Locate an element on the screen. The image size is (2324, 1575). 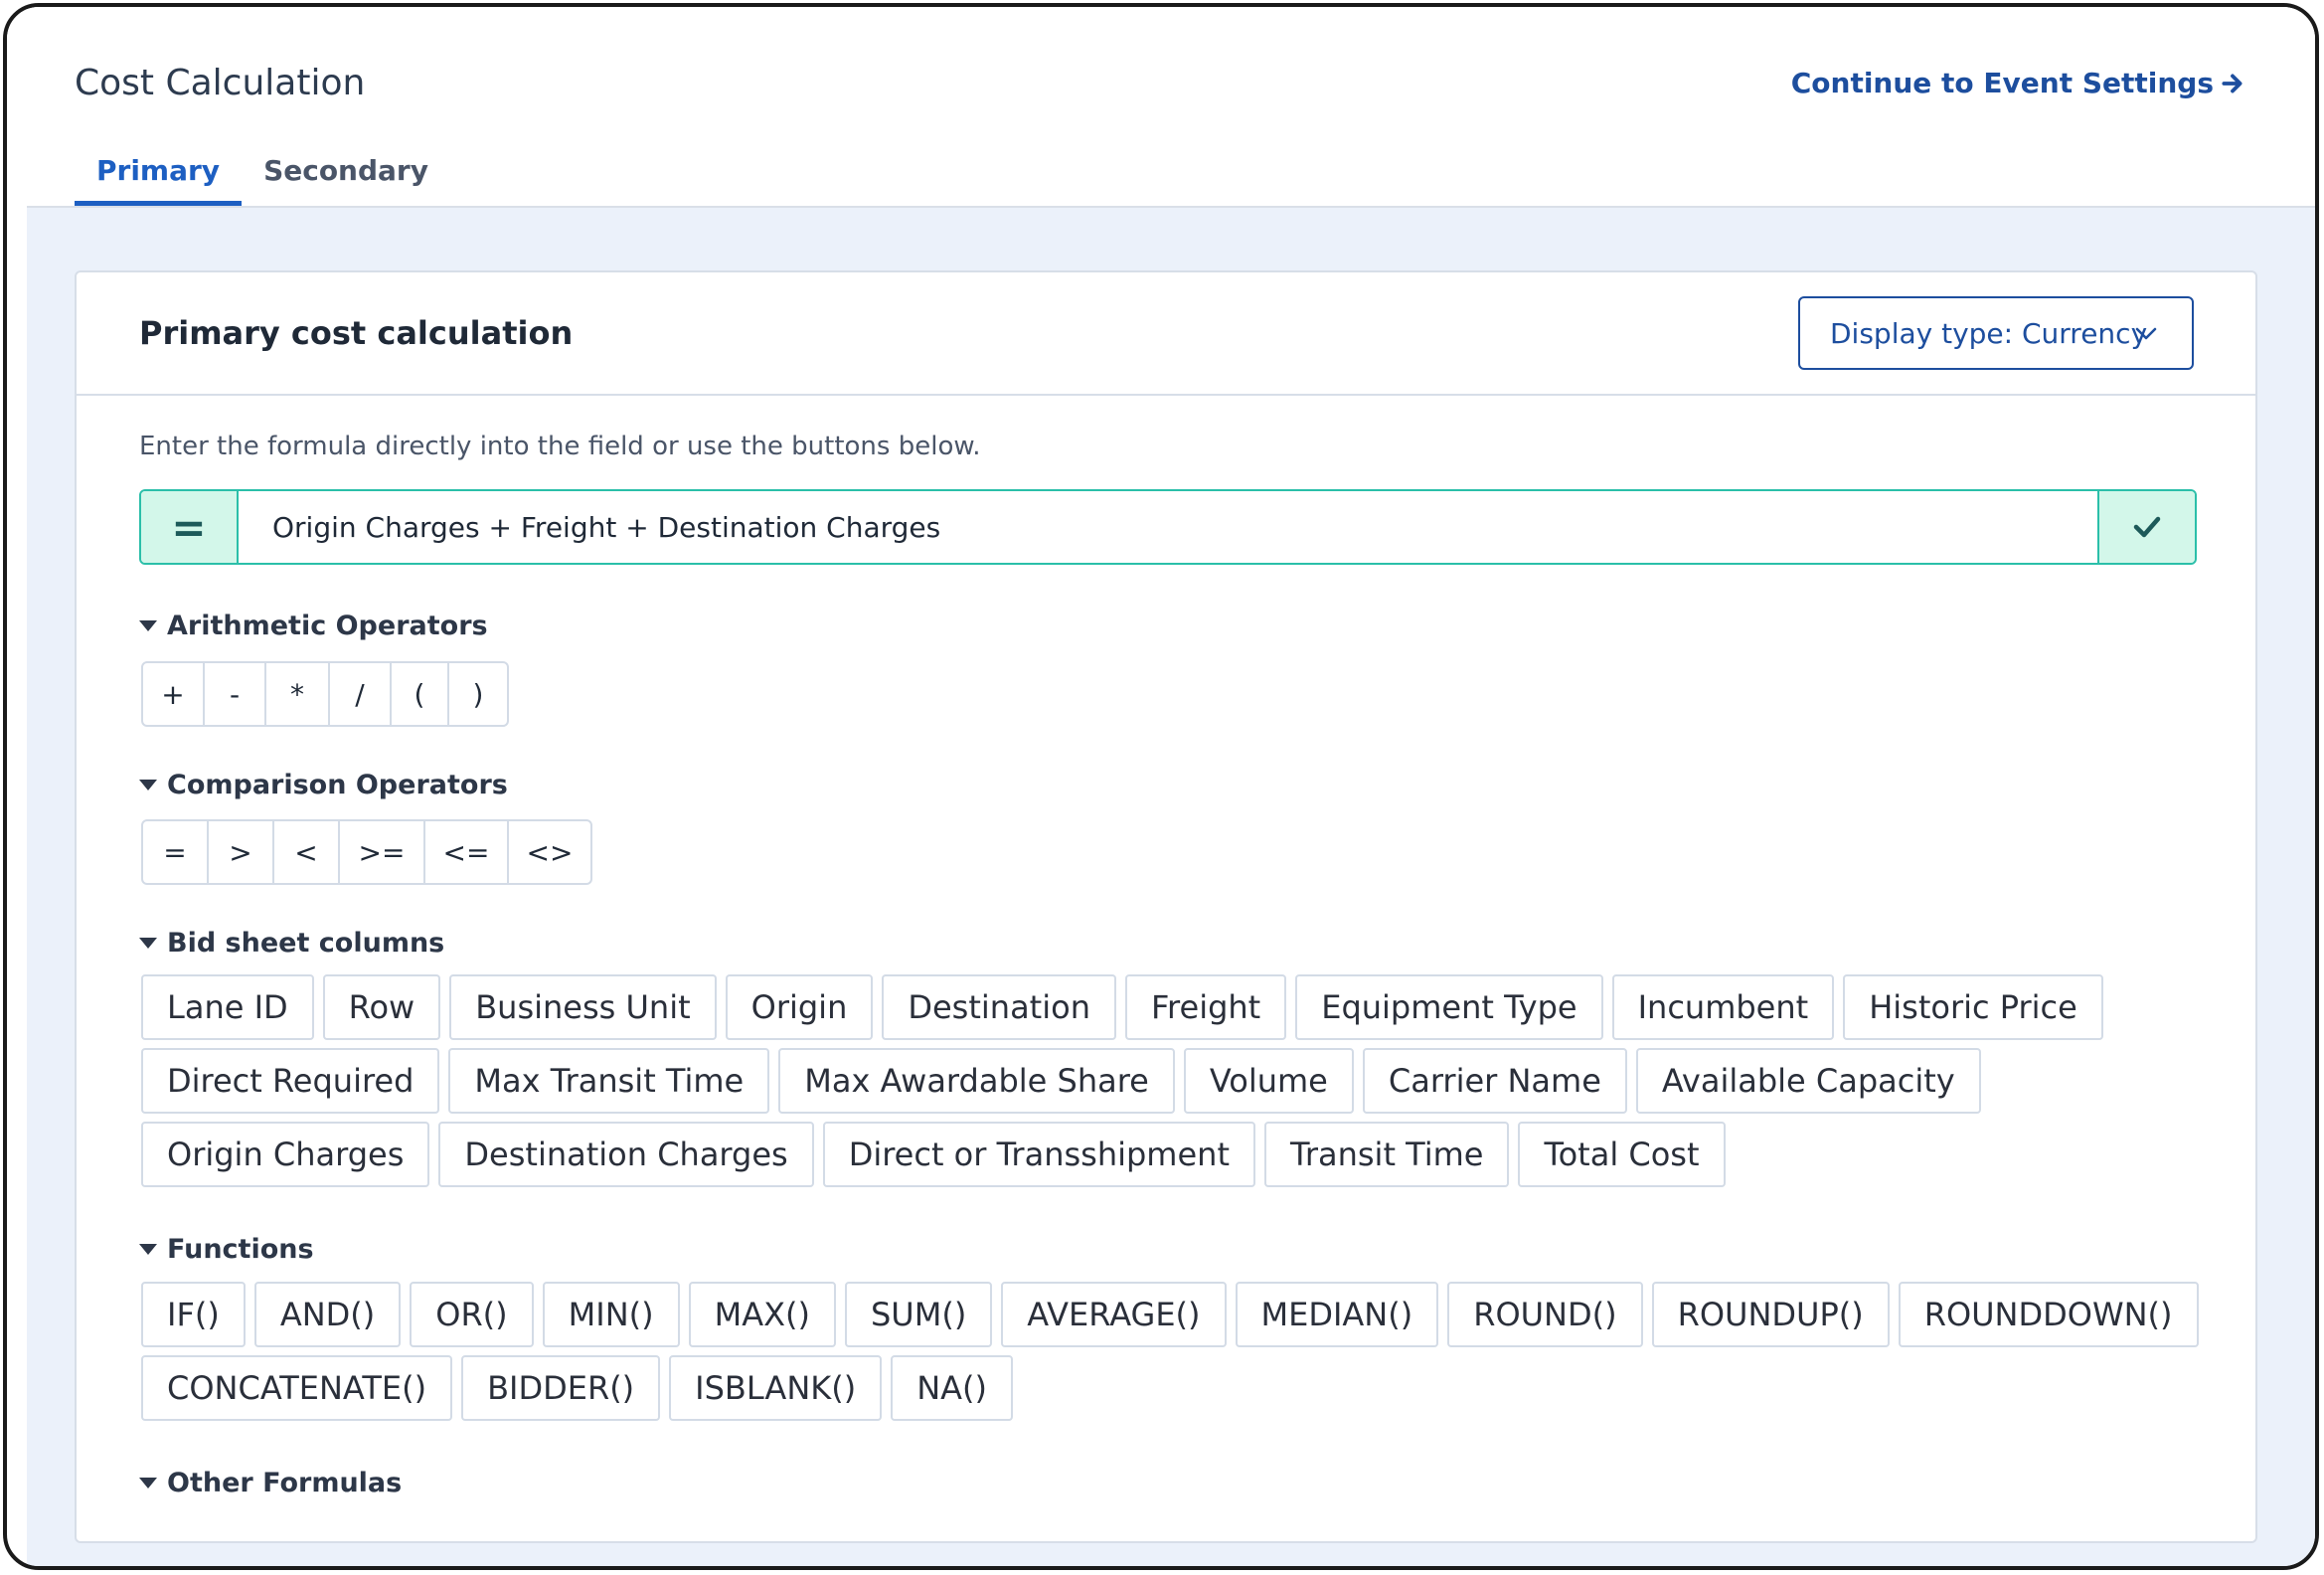
equals-icon: = is located at coordinates (190, 527).